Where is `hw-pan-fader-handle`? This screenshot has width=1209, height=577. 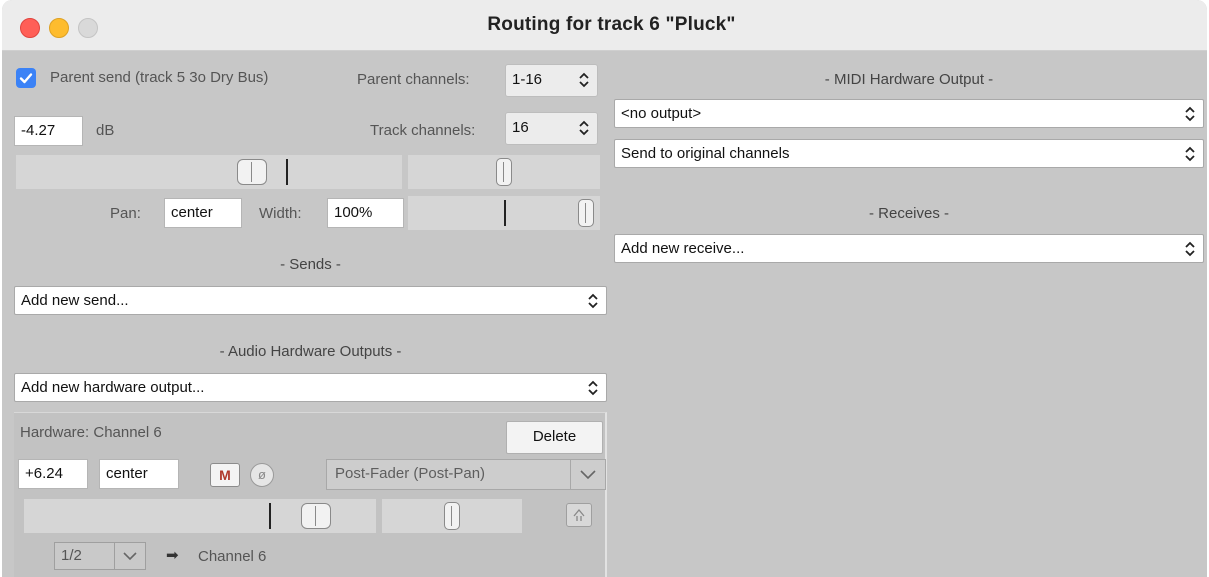
hw-pan-fader-handle is located at coordinates (452, 516).